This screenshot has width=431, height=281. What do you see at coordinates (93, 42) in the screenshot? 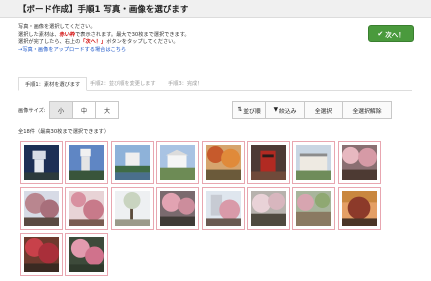
I see `instruction-highlight: 「次へ！」` at bounding box center [93, 42].